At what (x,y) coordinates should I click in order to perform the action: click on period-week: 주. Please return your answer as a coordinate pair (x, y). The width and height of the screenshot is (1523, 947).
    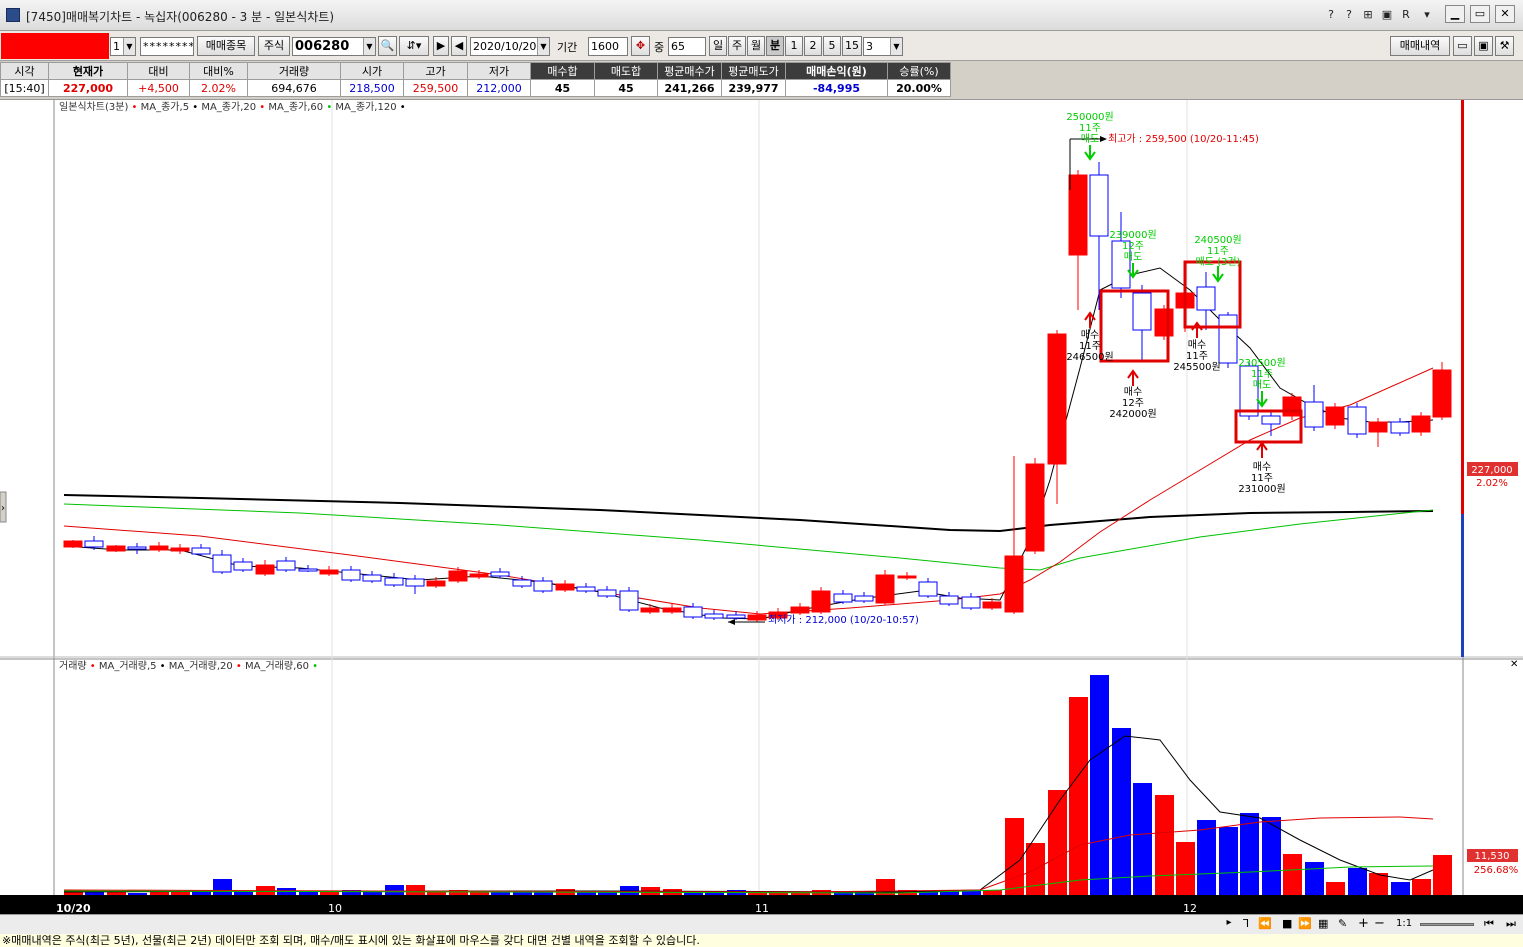
    Looking at the image, I should click on (737, 46).